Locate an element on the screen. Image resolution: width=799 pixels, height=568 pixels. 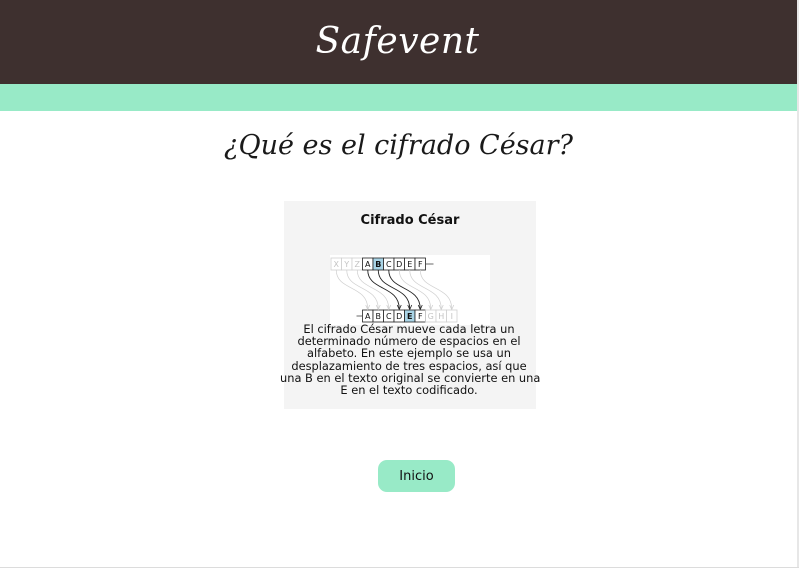
caption-line: E en el texto codificado. is located at coordinates (409, 390).